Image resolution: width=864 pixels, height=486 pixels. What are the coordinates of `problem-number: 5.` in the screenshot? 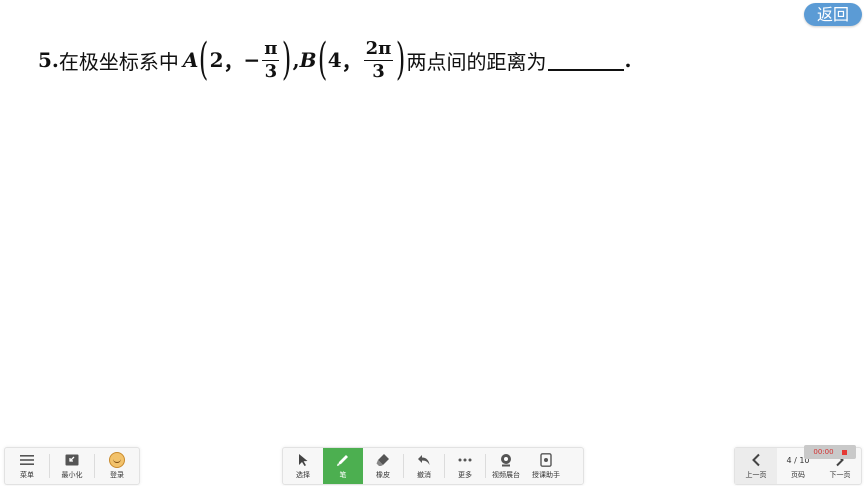 It's located at (48, 60).